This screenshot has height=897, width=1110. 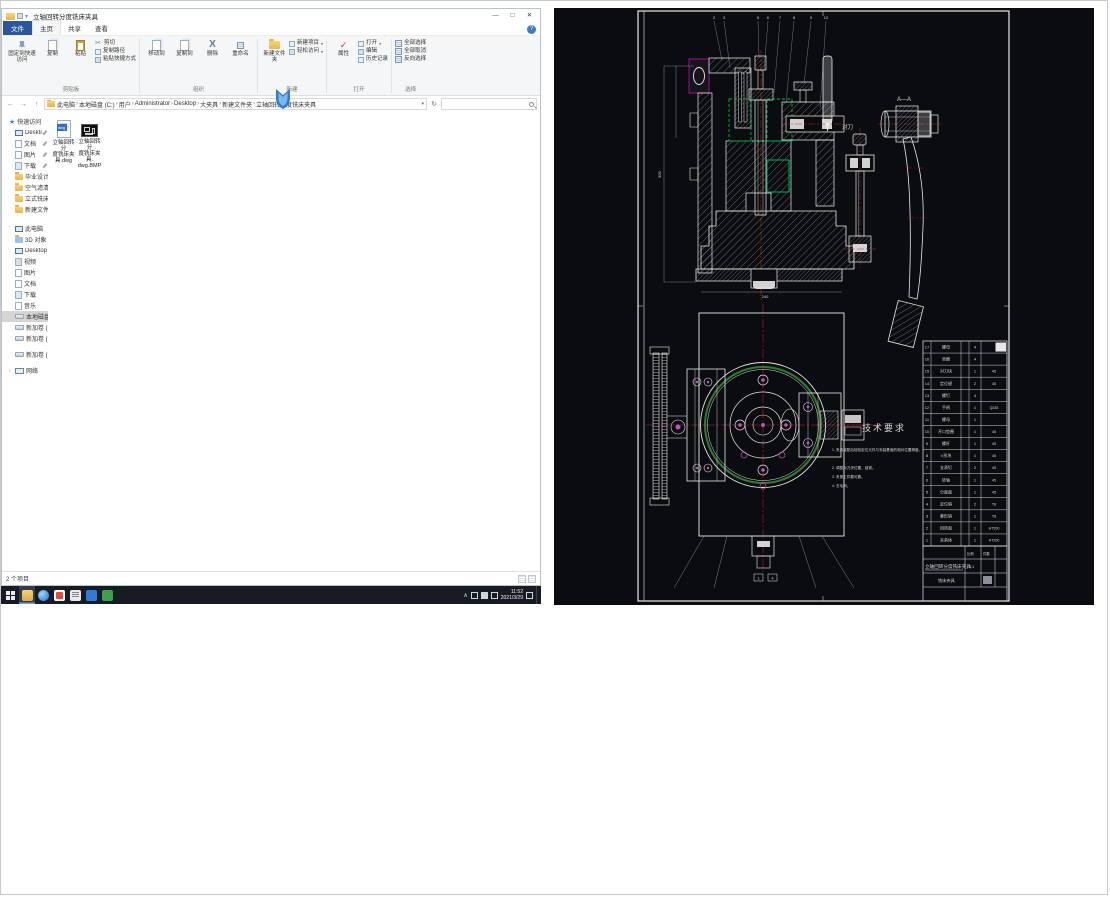 What do you see at coordinates (101, 28) in the screenshot?
I see `tab-view: 查看` at bounding box center [101, 28].